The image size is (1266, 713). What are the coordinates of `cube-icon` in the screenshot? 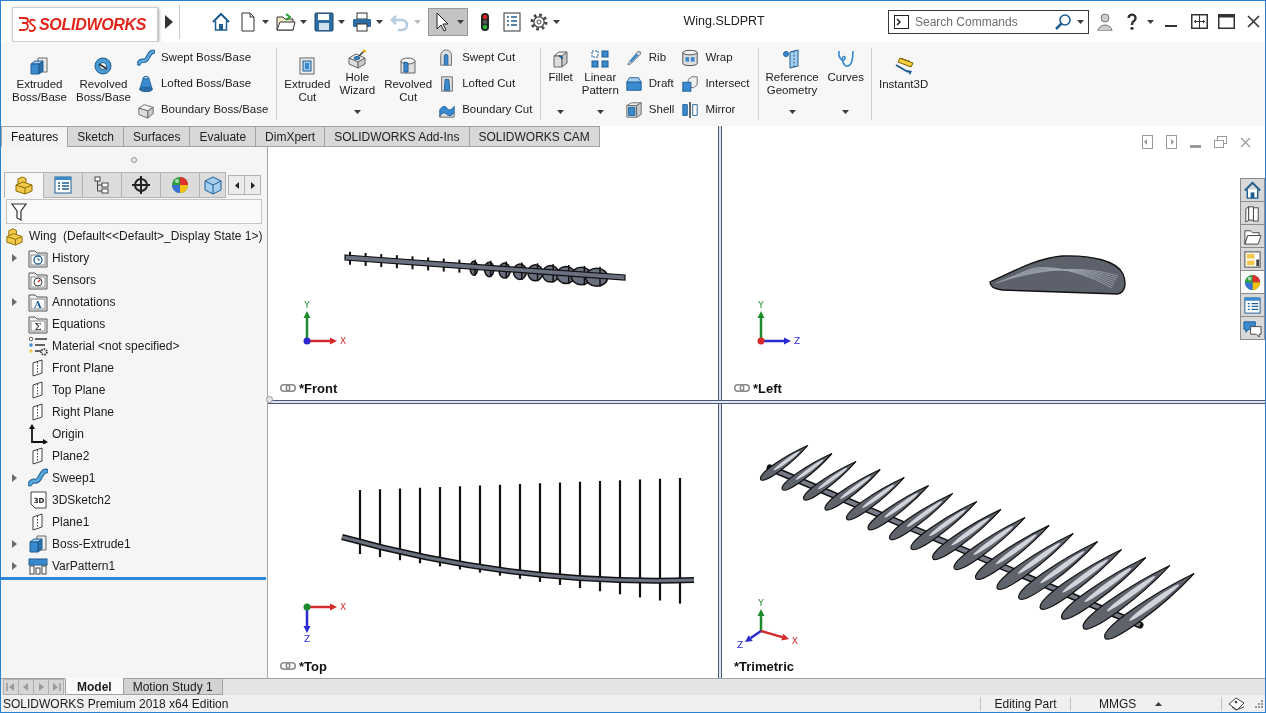 It's located at (39, 66).